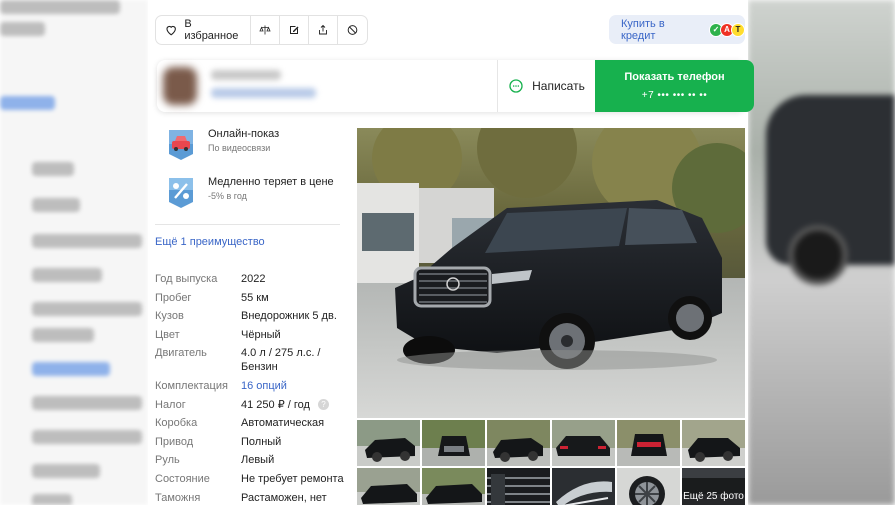 This screenshot has height=505, width=895. What do you see at coordinates (250, 193) in the screenshot?
I see `feature-slow-depreciation: Медленно теряет в цене -5% в год` at bounding box center [250, 193].